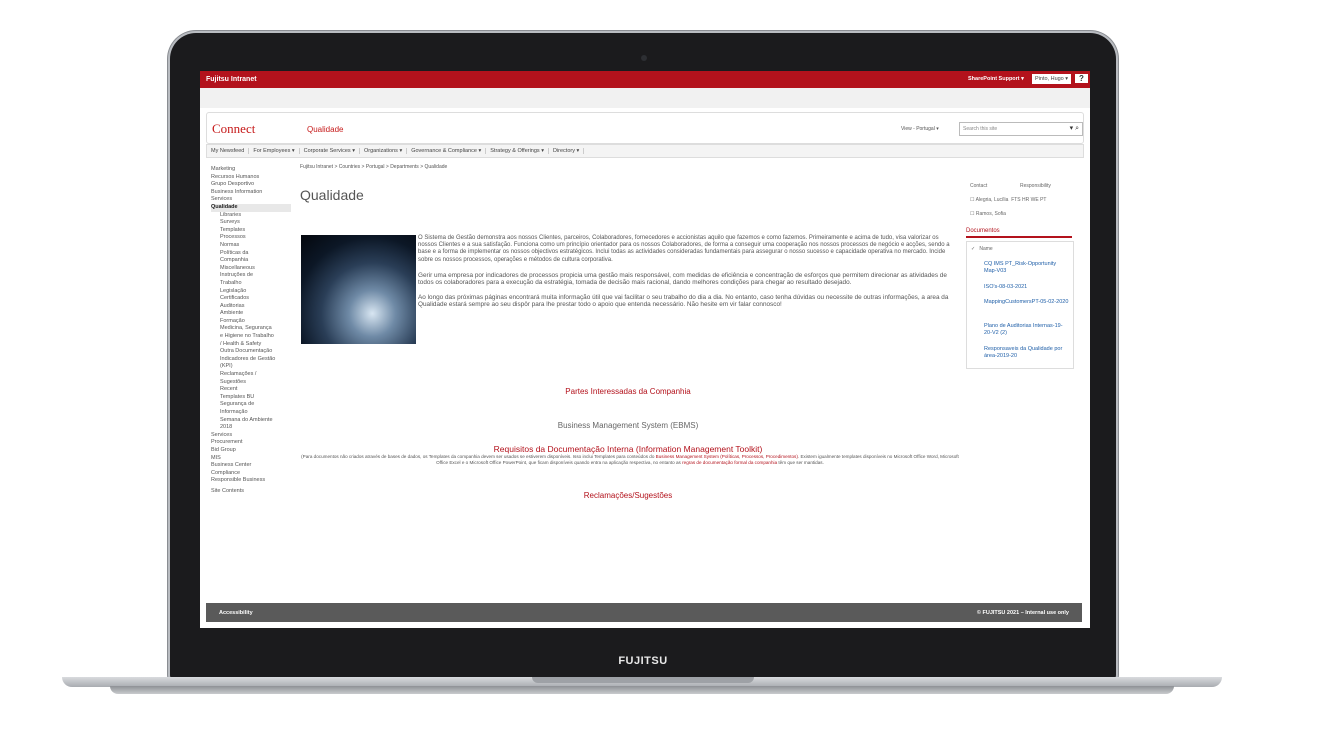 The image size is (1320, 749). I want to click on check-icon: ✓, so click(973, 249).